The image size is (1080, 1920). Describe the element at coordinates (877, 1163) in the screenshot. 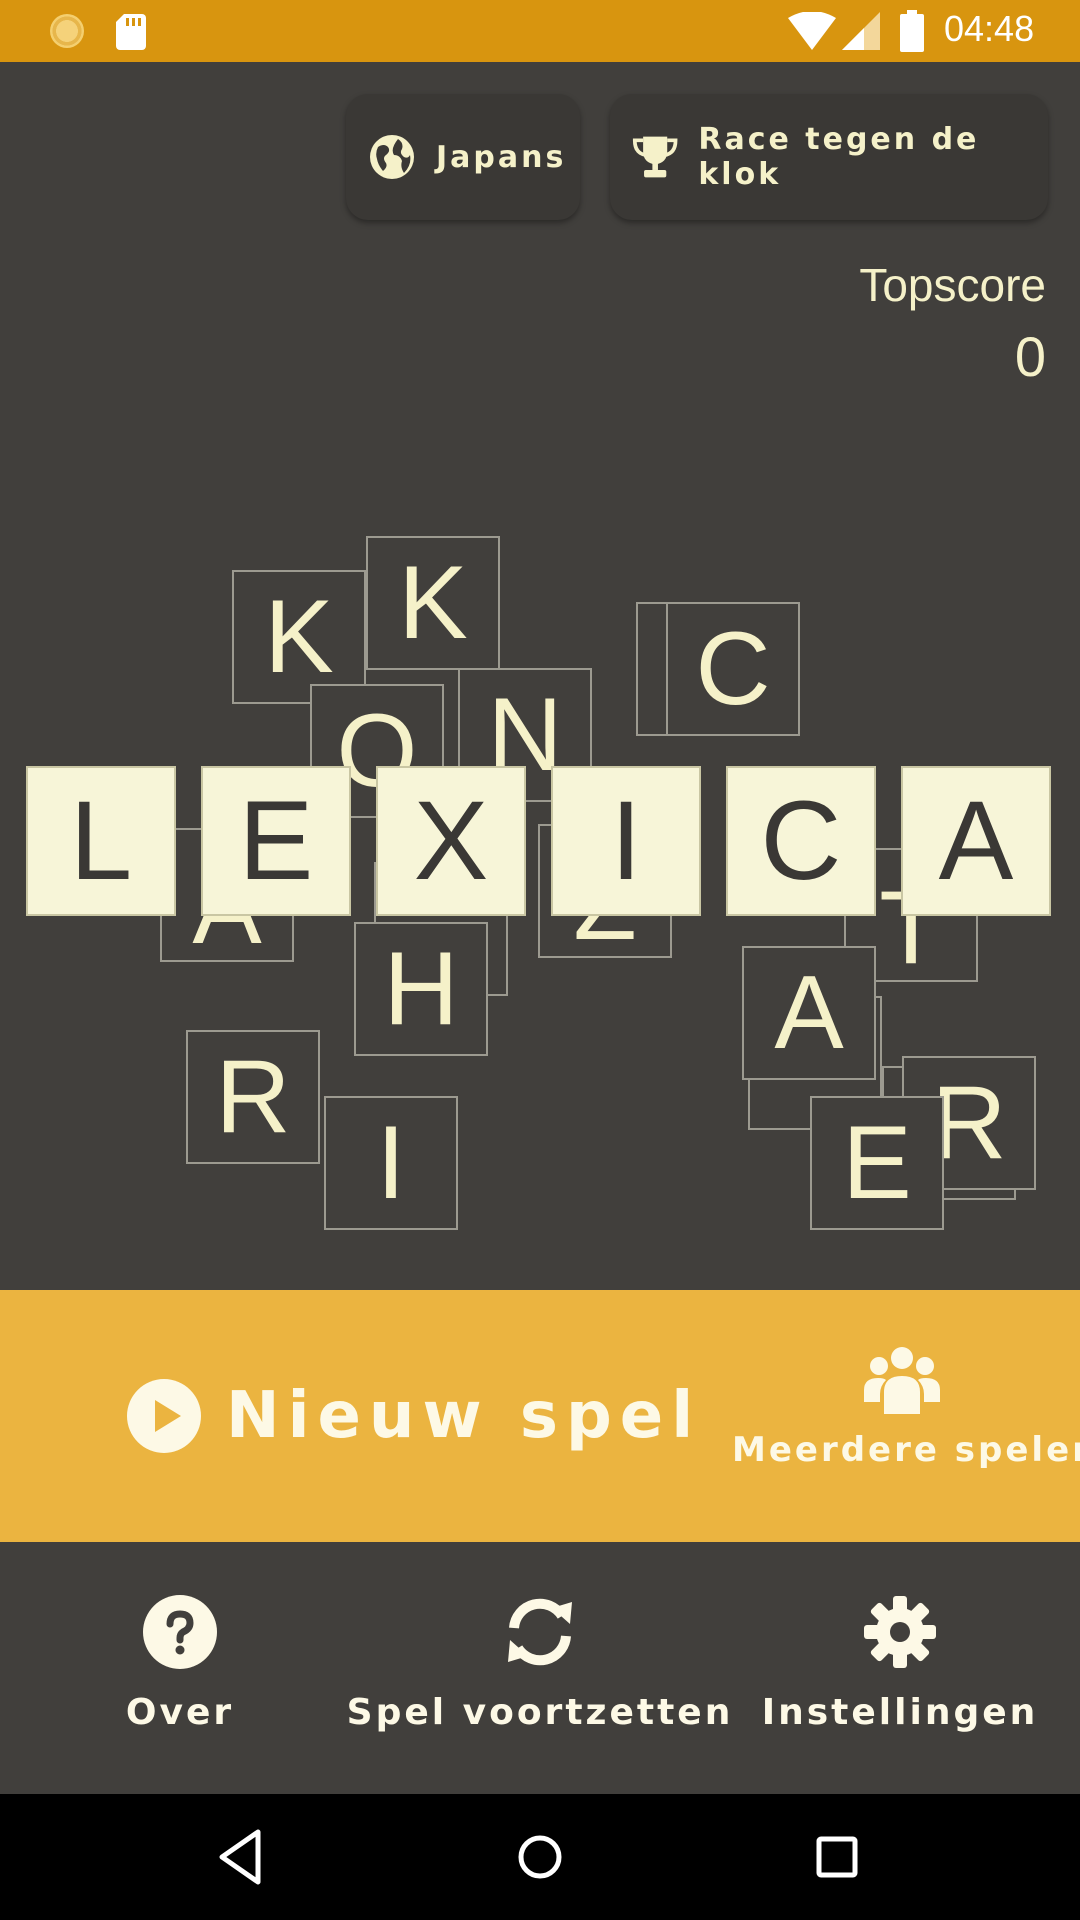

I see `decorative-tile: E` at that location.